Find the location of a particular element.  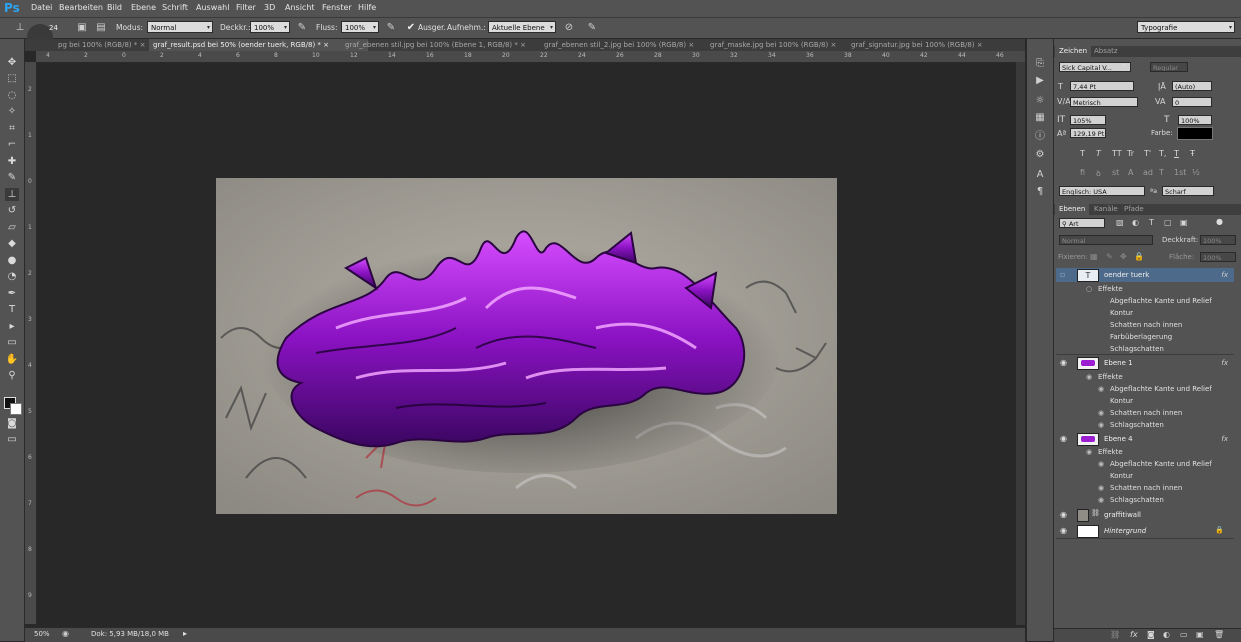

baseline-shift-field: 129,19 Pt is located at coordinates (1088, 133).